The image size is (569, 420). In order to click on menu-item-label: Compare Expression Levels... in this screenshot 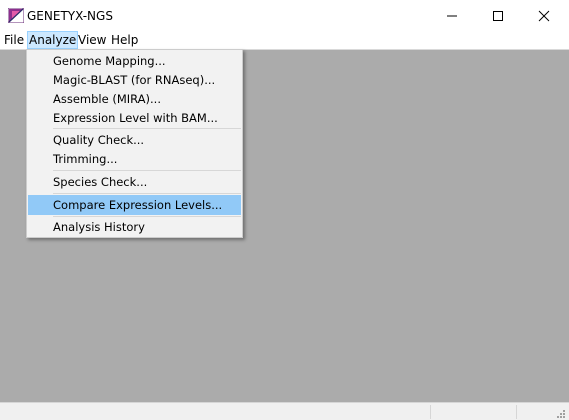, I will do `click(138, 205)`.